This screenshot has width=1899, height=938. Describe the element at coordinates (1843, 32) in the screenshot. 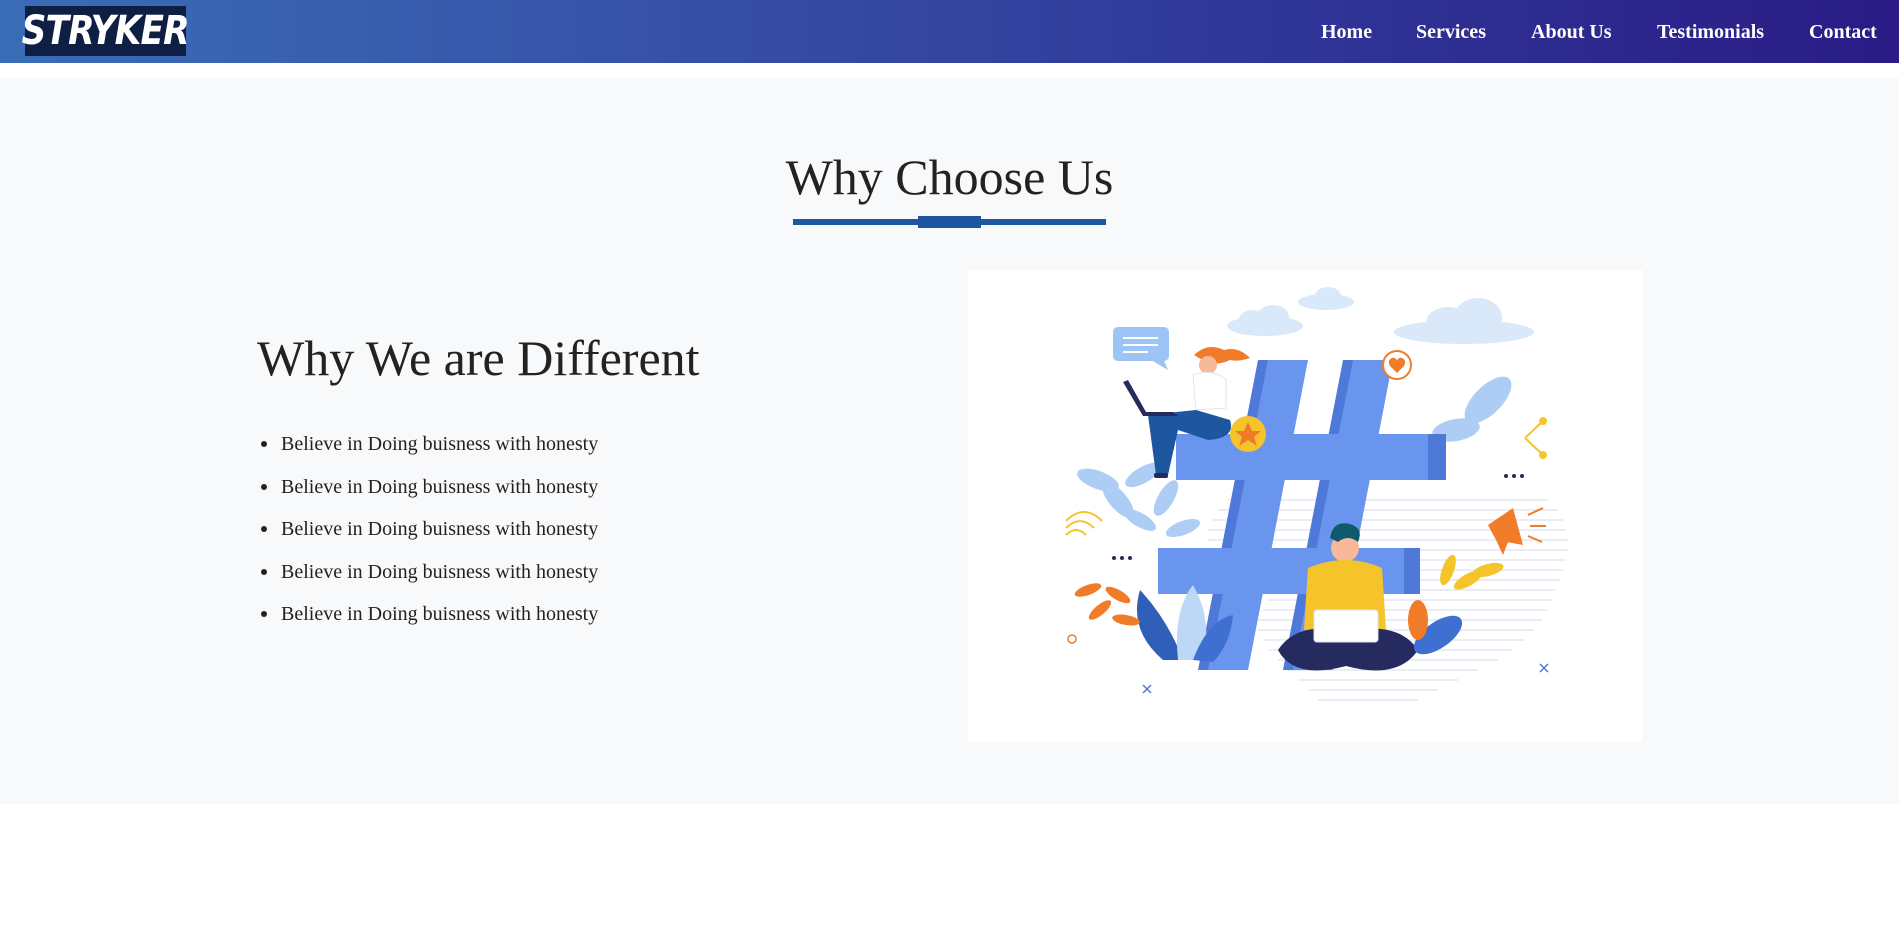

I see `nav-link-contact: Contact` at that location.